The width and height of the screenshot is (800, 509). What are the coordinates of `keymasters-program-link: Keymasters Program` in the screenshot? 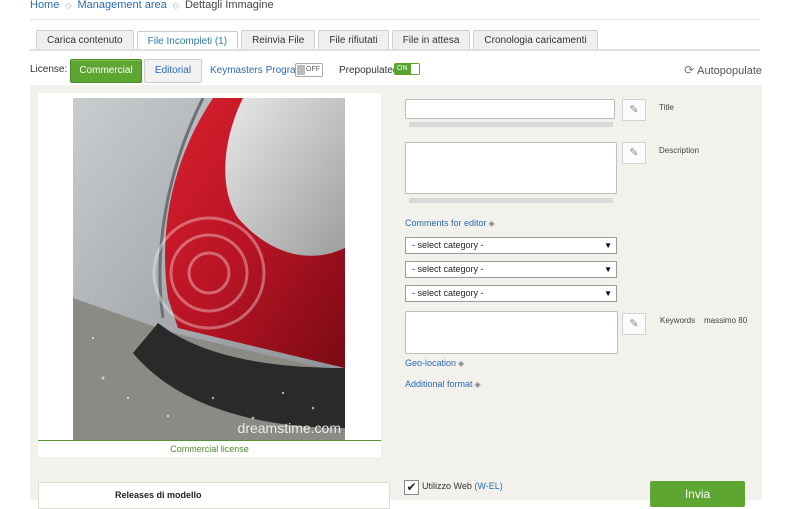 It's located at (257, 70).